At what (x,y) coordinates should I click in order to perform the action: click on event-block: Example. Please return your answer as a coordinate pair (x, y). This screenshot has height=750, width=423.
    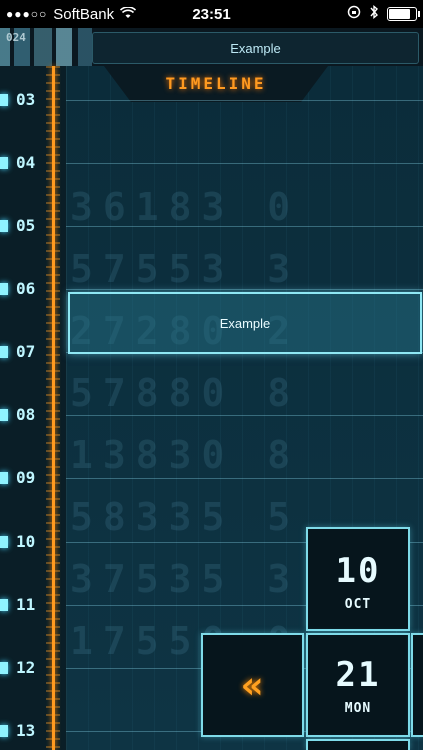
    Looking at the image, I should click on (245, 323).